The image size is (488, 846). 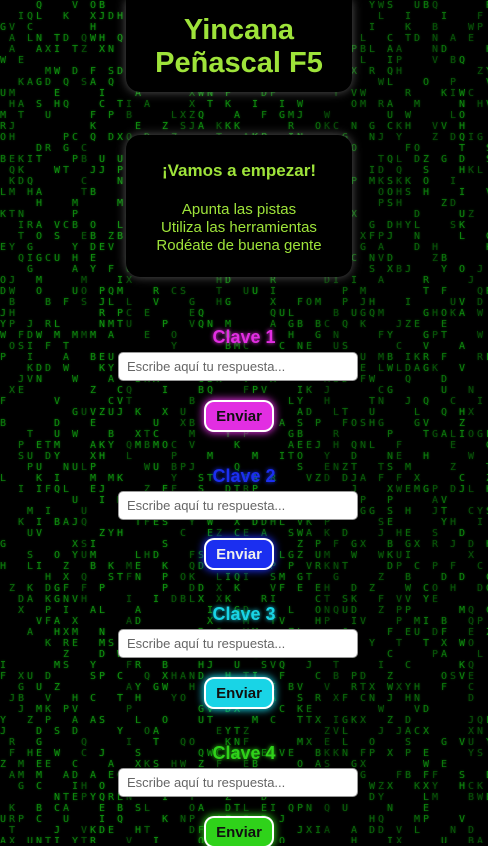 What do you see at coordinates (239, 554) in the screenshot?
I see `clave-2-send-button: Enviar` at bounding box center [239, 554].